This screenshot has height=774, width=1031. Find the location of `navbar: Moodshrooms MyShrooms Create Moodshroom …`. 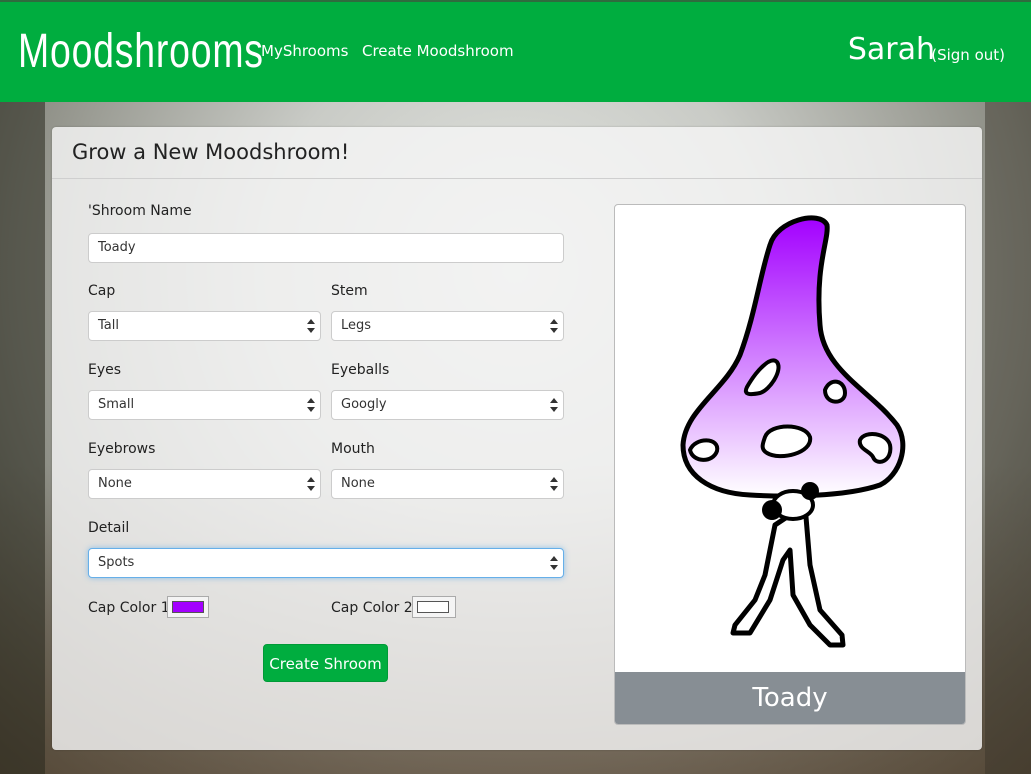

navbar: Moodshrooms MyShrooms Create Moodshroom … is located at coordinates (515, 51).